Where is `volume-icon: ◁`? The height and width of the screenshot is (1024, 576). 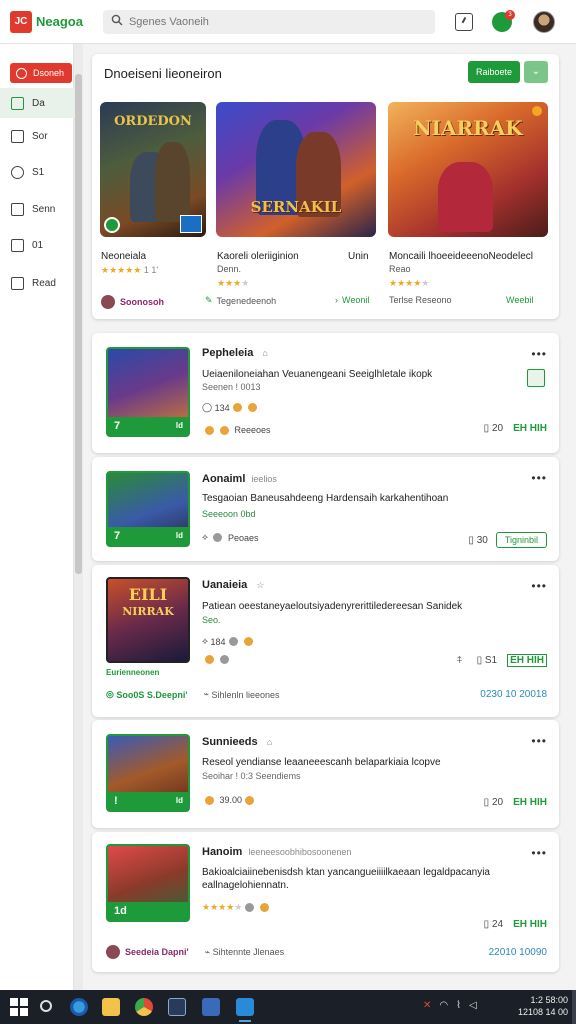
volume-icon: ◁ is located at coordinates (473, 1005).